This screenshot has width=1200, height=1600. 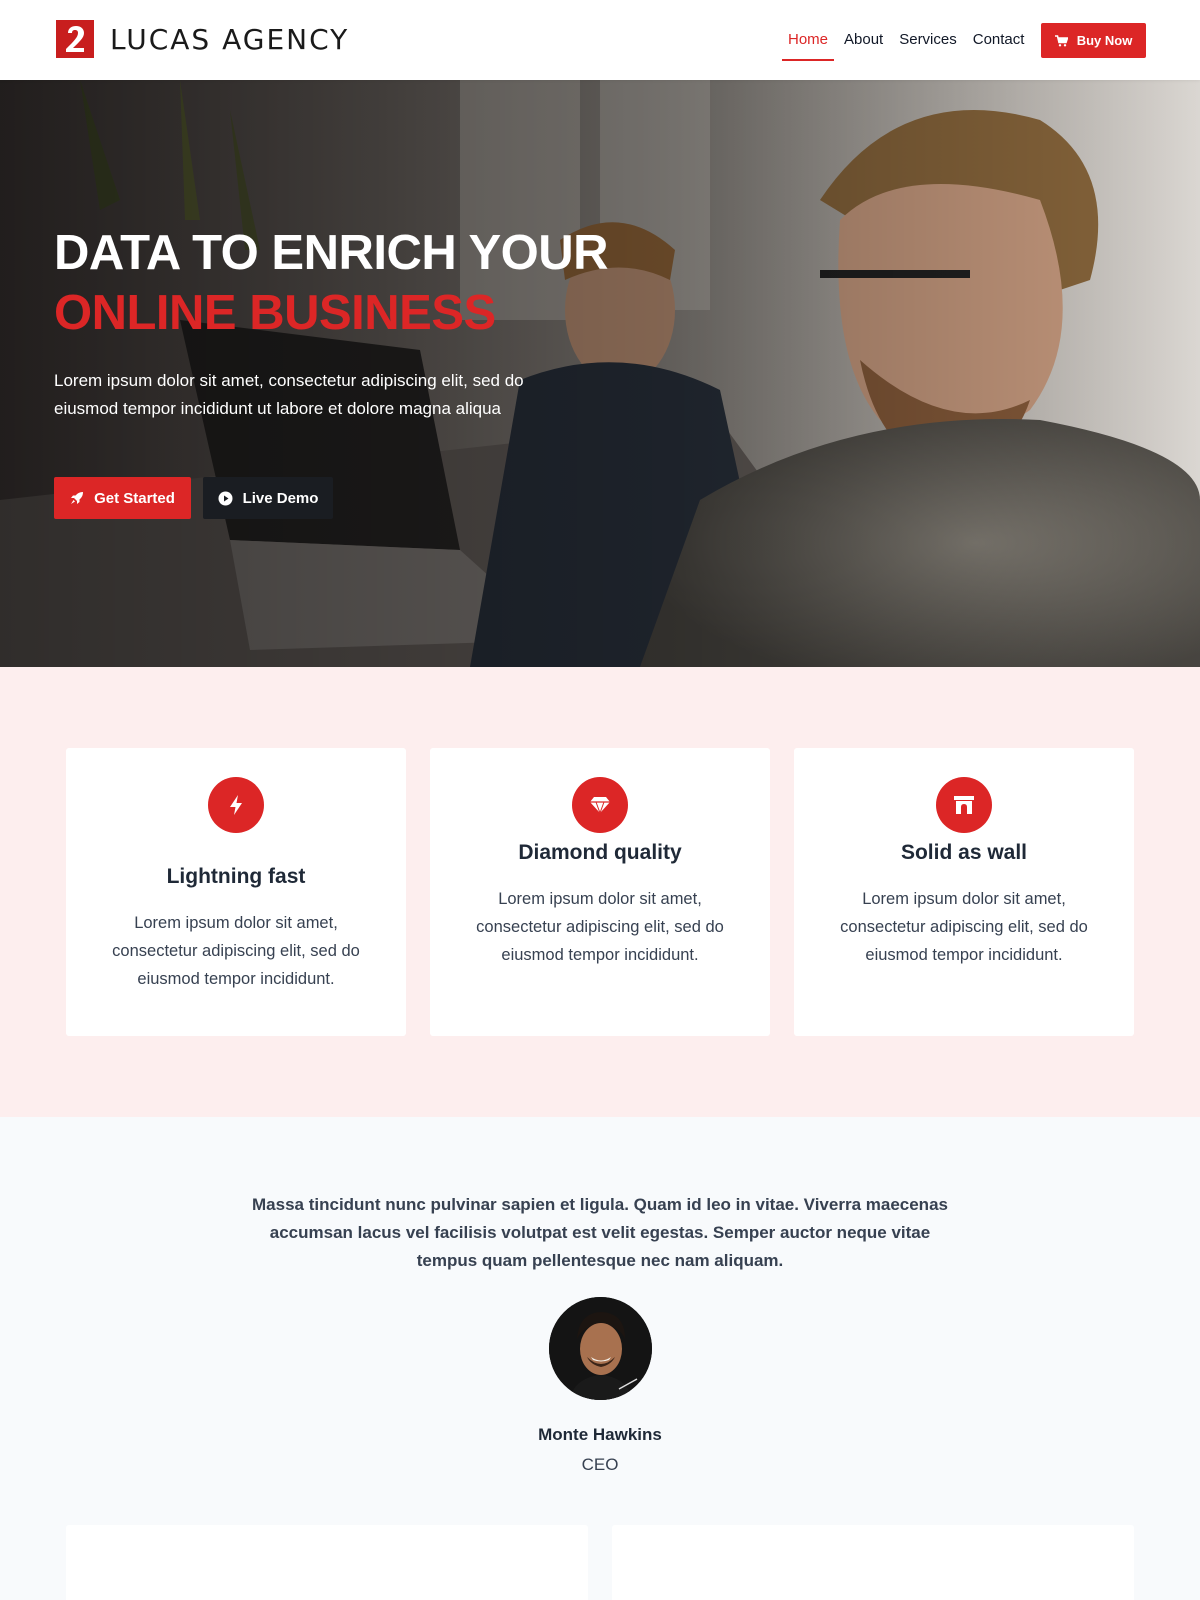 I want to click on get-started-button: Get Started, so click(x=122, y=498).